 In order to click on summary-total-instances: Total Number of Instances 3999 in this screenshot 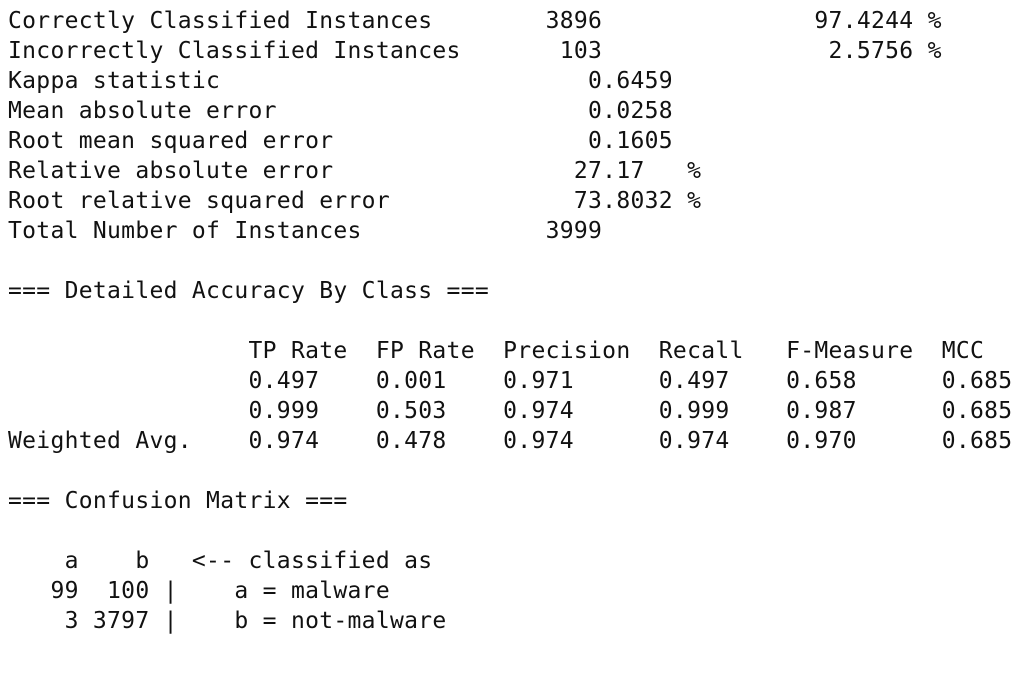, I will do `click(305, 231)`.